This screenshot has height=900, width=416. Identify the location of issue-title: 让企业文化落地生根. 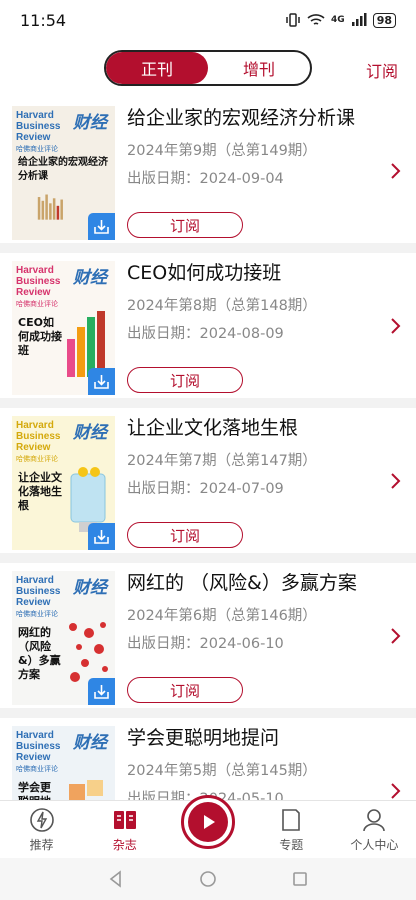
(213, 428).